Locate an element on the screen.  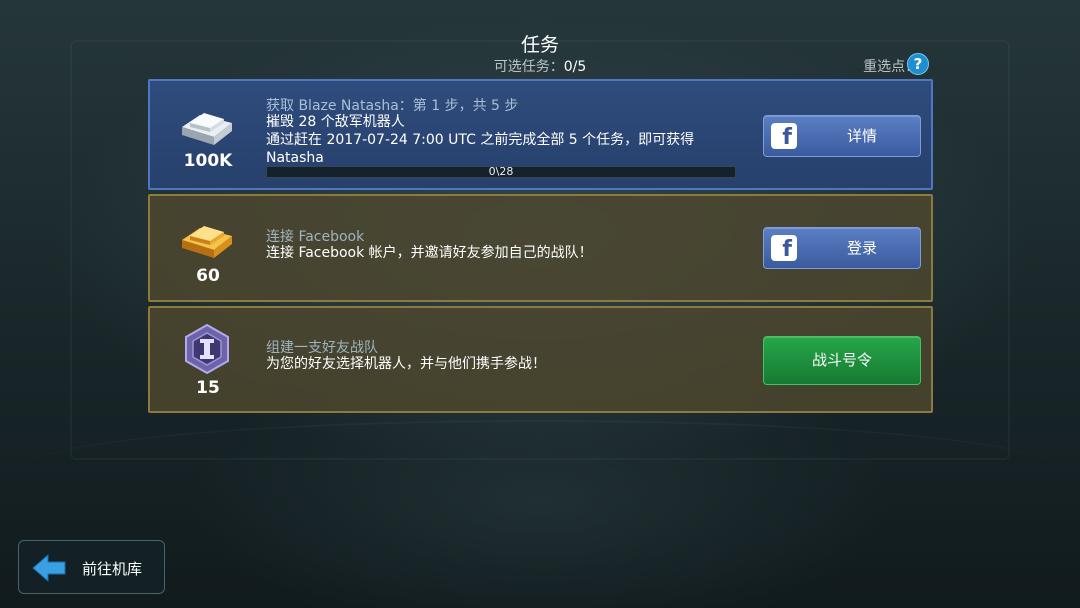
details-button-label: 详情 is located at coordinates (861, 136).